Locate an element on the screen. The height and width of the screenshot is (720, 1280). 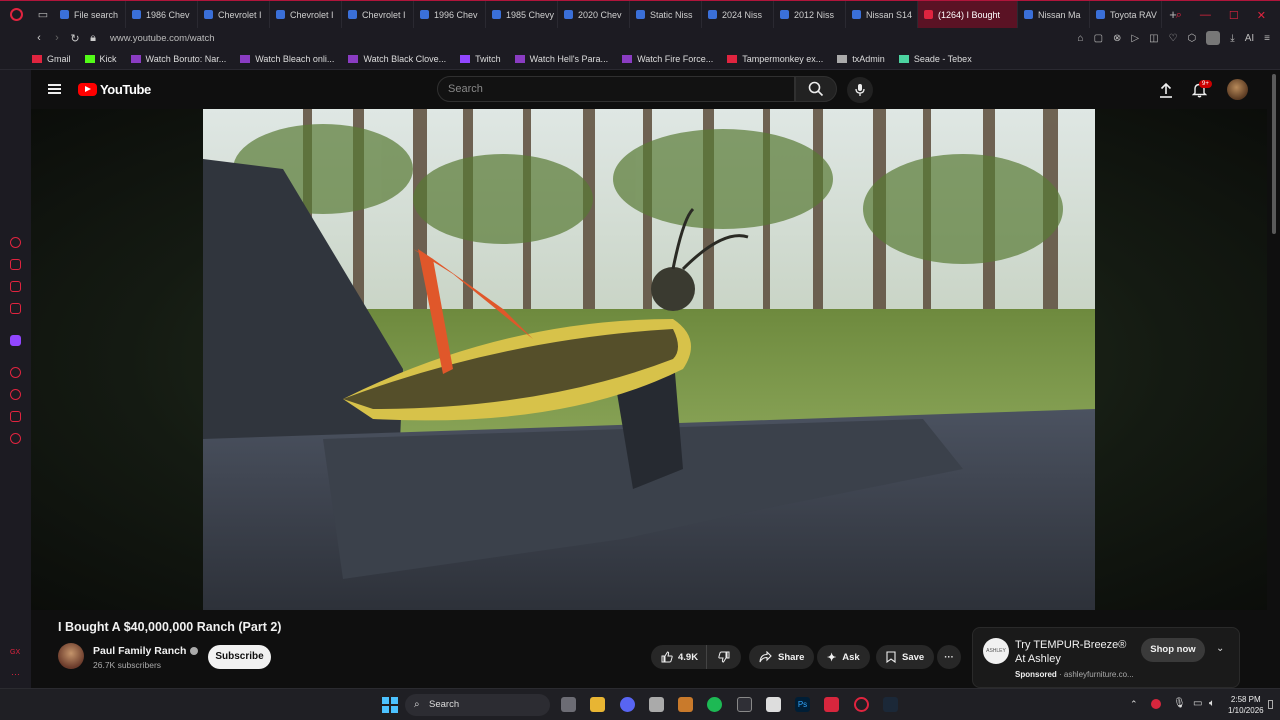
account-avatar is located at coordinates (1237, 89).